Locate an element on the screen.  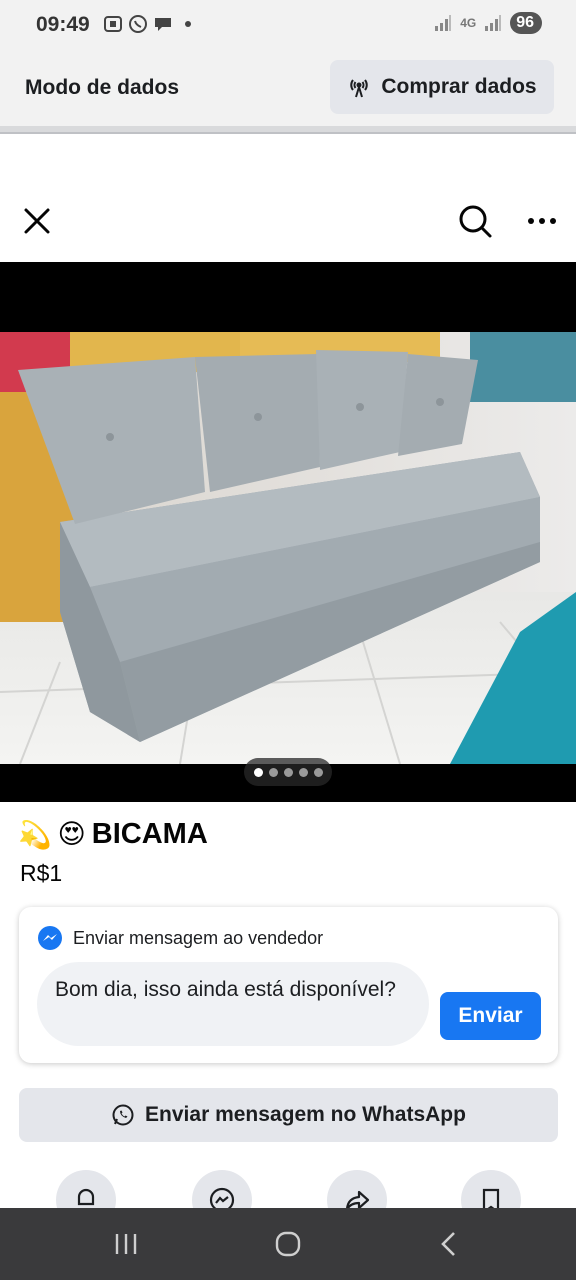
screenshot-icon is located at coordinates (113, 24).